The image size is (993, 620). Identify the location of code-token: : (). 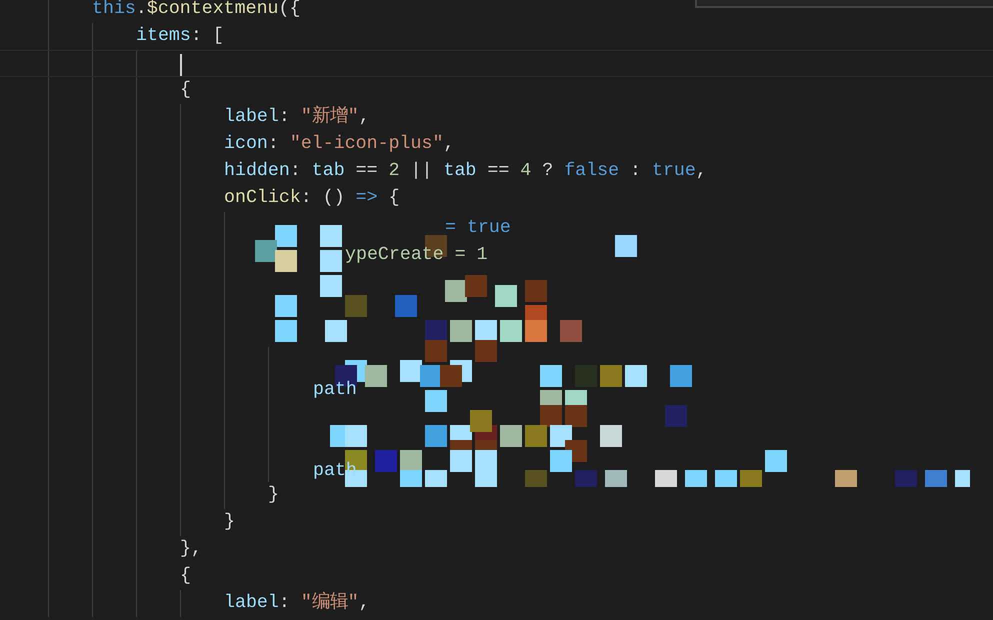
(323, 198).